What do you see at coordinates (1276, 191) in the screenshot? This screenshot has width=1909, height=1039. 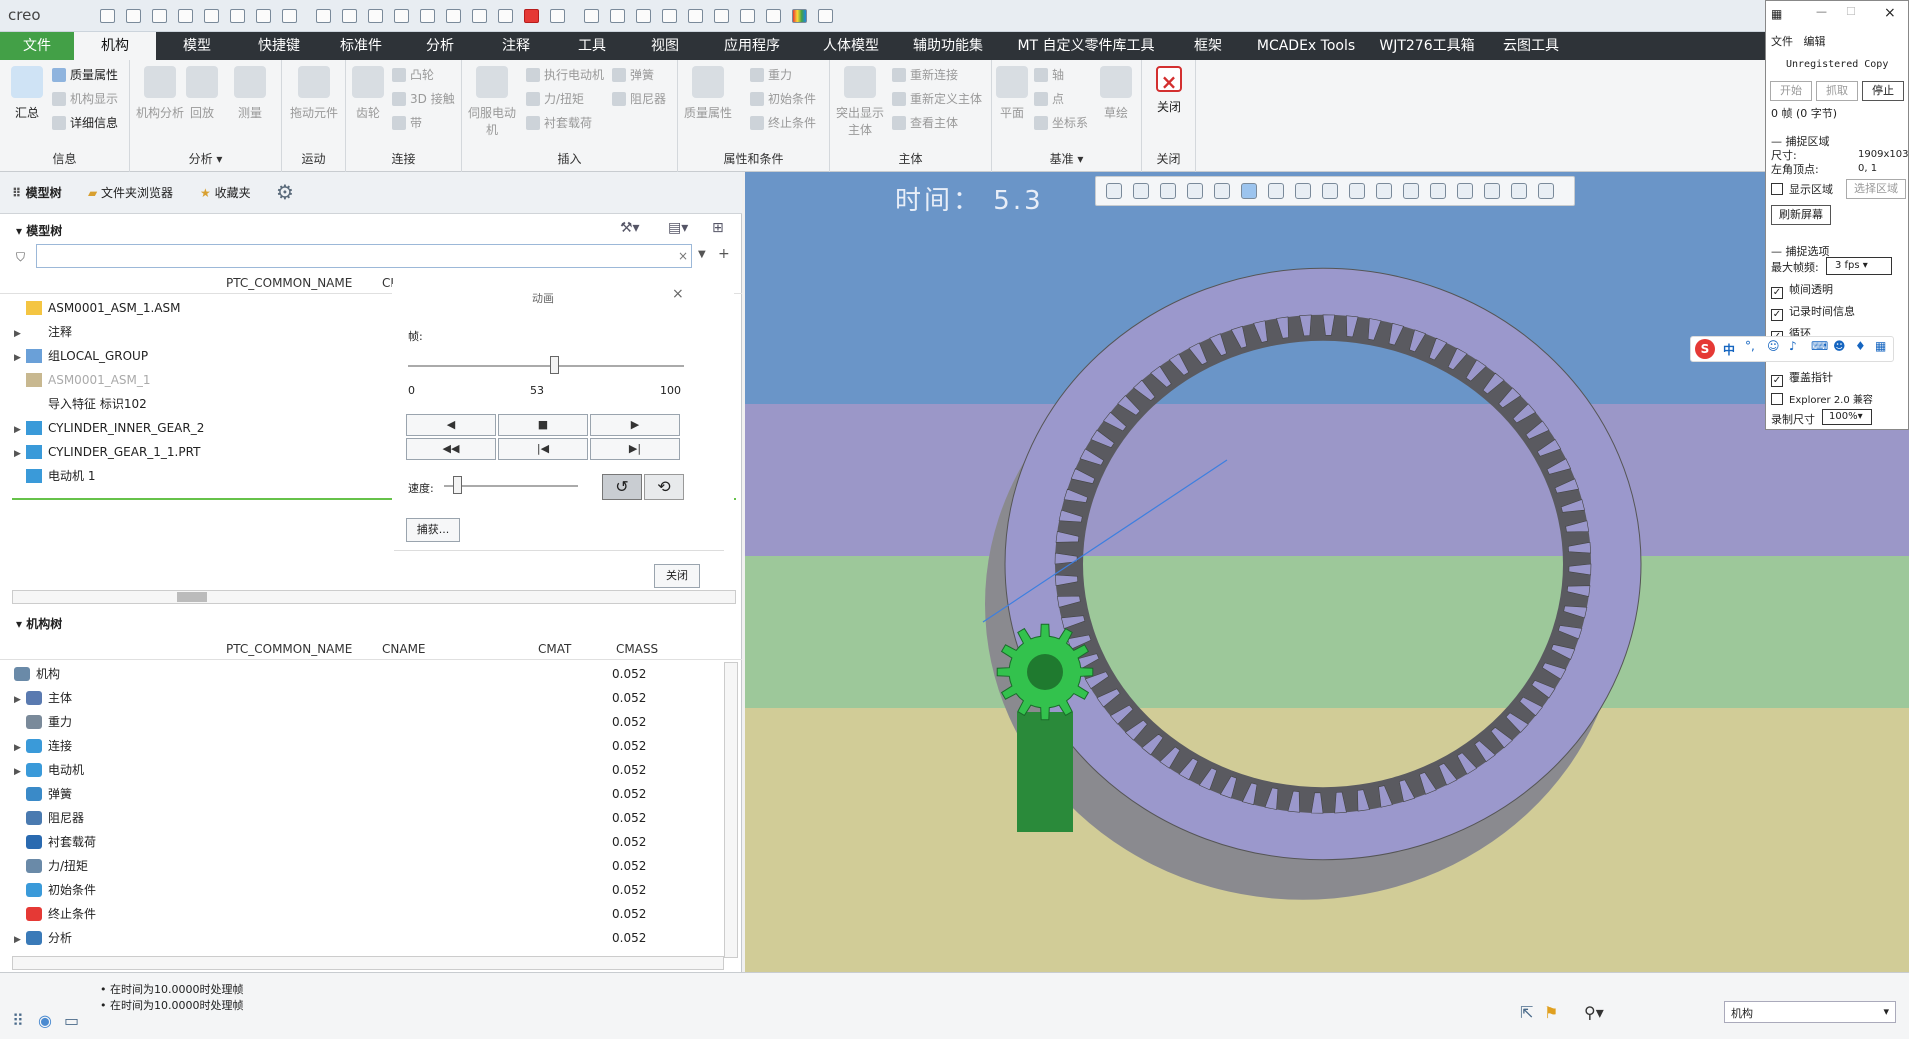 I see `display-style-icon` at bounding box center [1276, 191].